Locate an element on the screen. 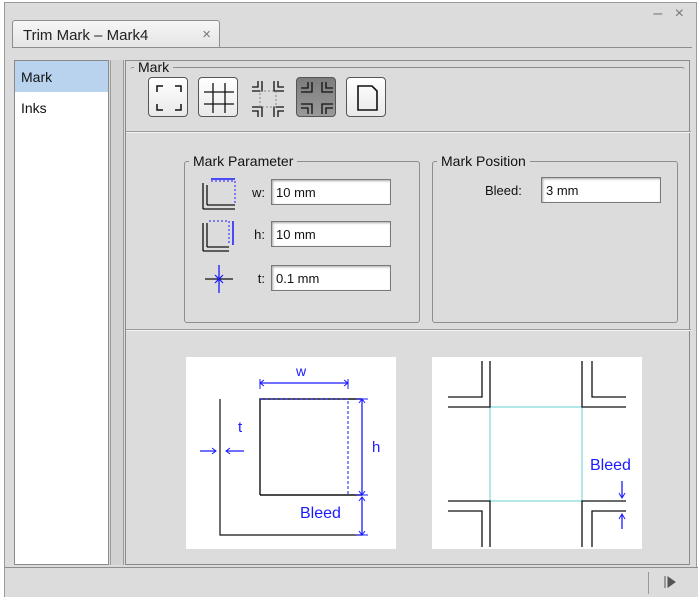 Image resolution: width=700 pixels, height=599 pixels. corner-marks-icon is located at coordinates (169, 98).